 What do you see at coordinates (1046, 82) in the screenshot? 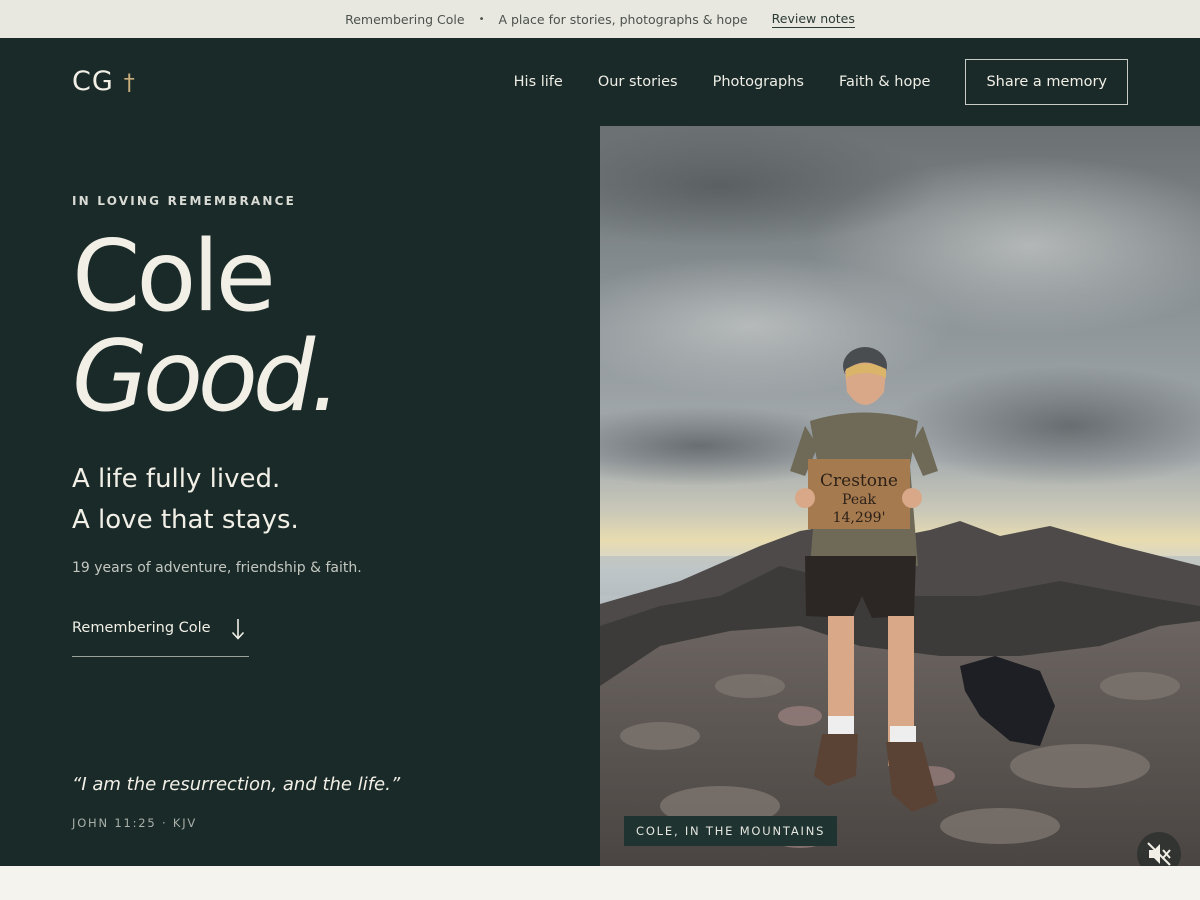
I see `share-memory-button: Share a memory` at bounding box center [1046, 82].